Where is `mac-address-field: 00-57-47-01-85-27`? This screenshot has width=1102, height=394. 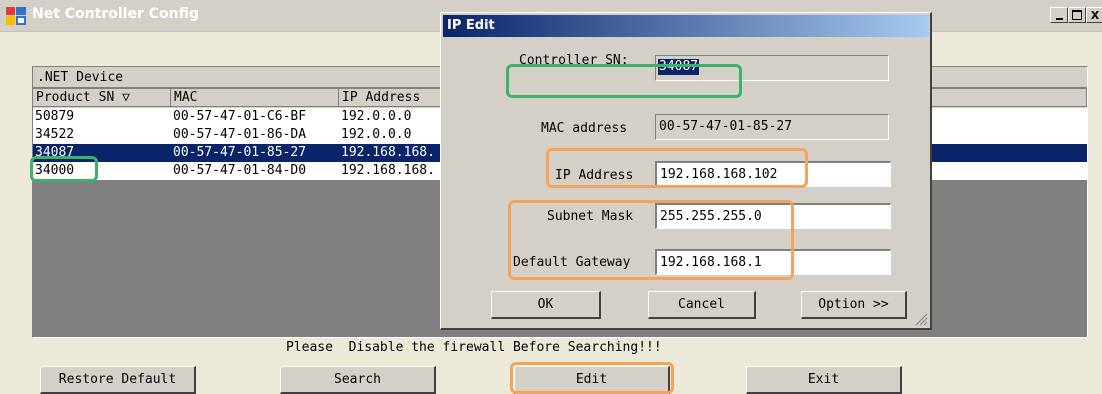 mac-address-field: 00-57-47-01-85-27 is located at coordinates (772, 127).